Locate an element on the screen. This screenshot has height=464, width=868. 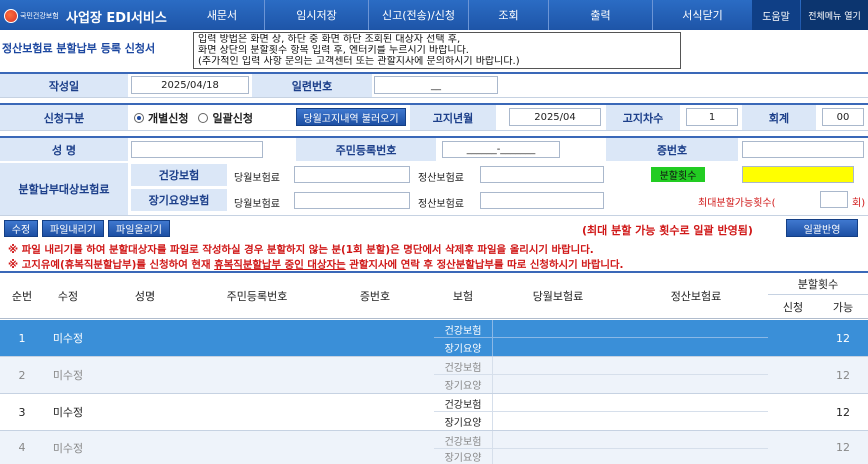
col-insurance: 보험 is located at coordinates (463, 296).